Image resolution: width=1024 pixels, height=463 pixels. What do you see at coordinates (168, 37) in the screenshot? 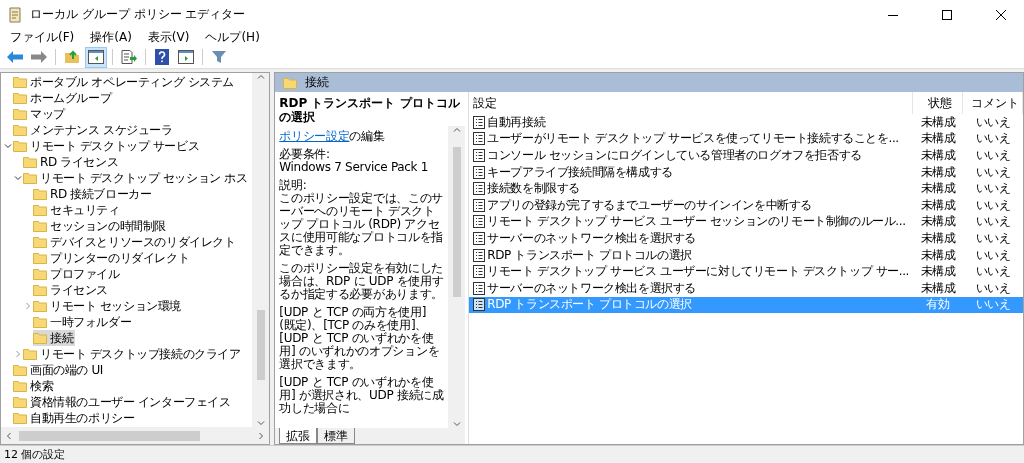
I see `menu-item: 表示(V)` at bounding box center [168, 37].